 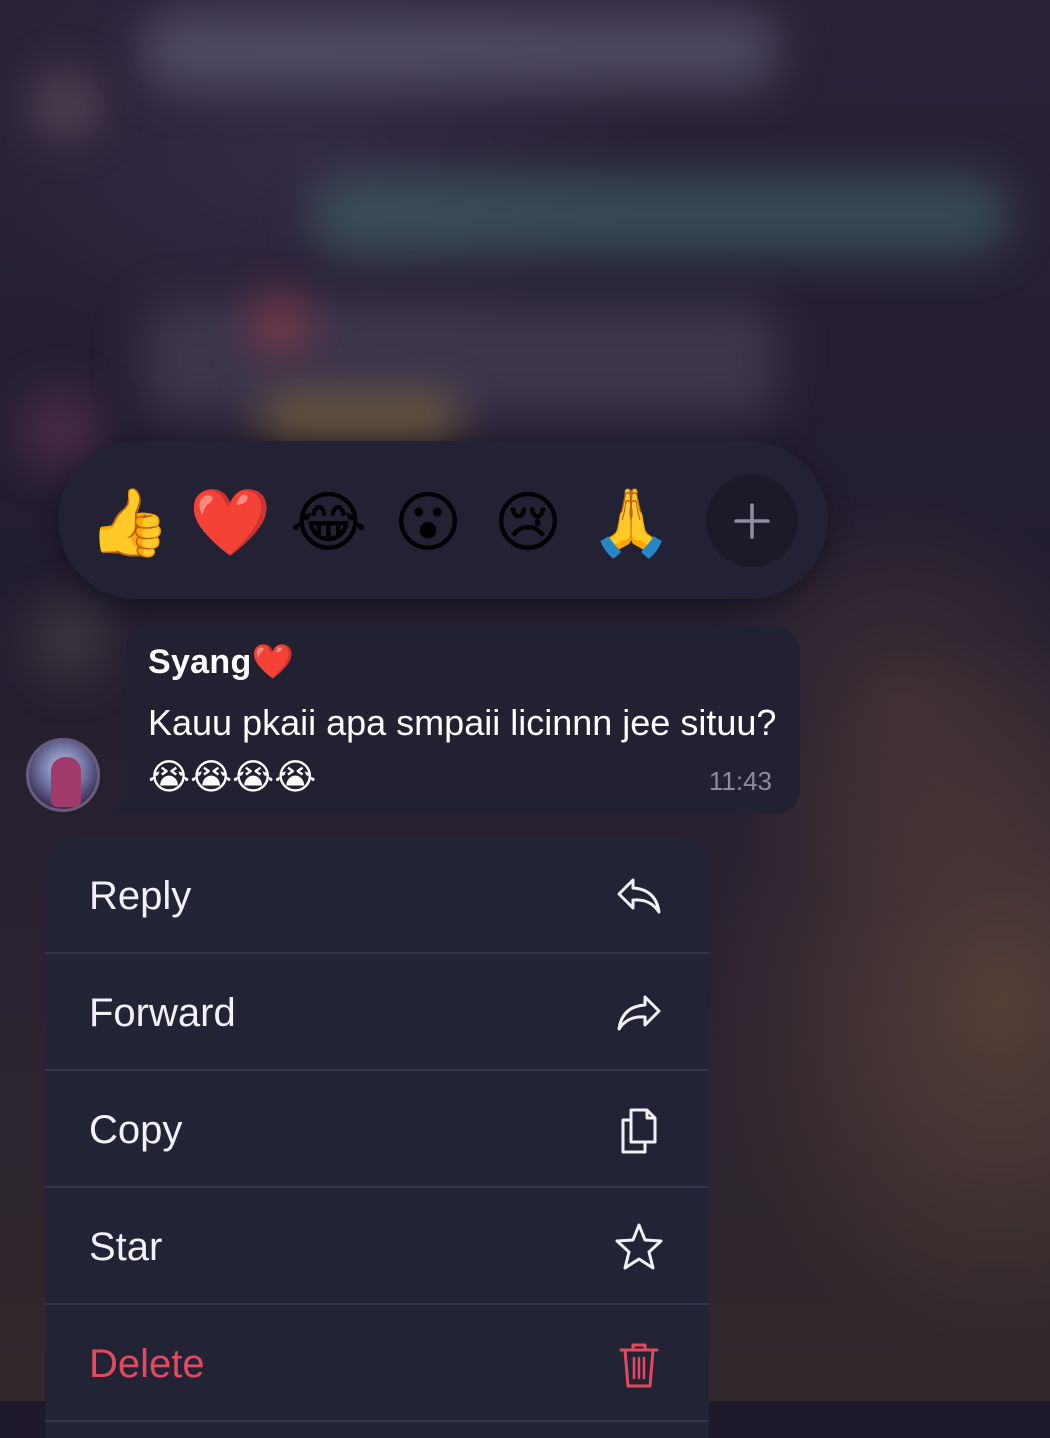 What do you see at coordinates (377, 1013) in the screenshot?
I see `forward-menu-item: Forward` at bounding box center [377, 1013].